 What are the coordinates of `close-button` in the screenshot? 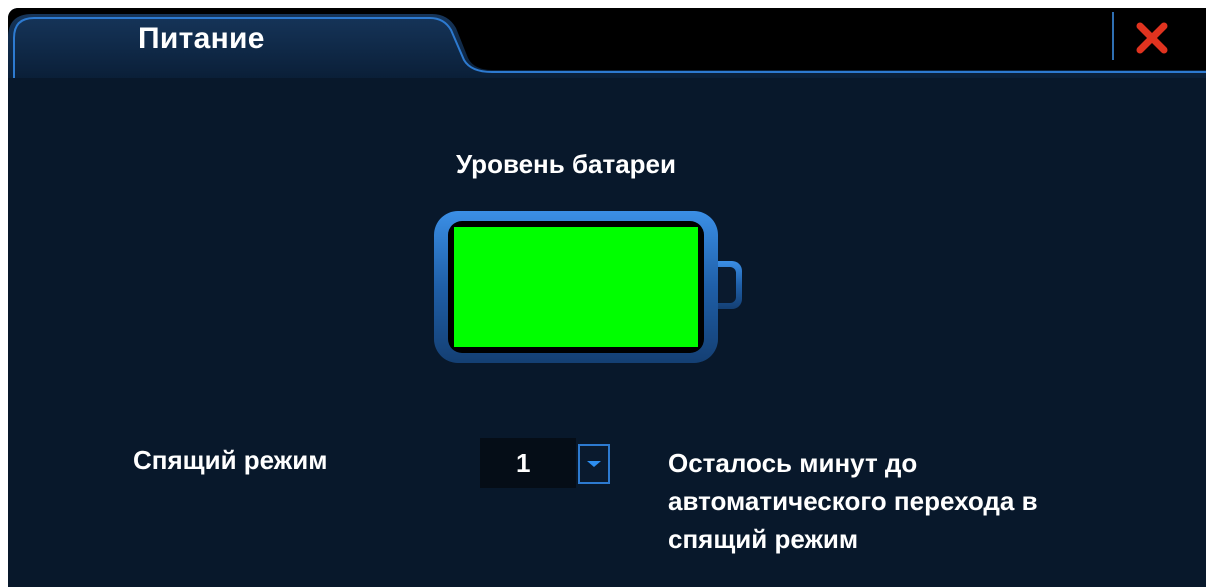 It's located at (1152, 38).